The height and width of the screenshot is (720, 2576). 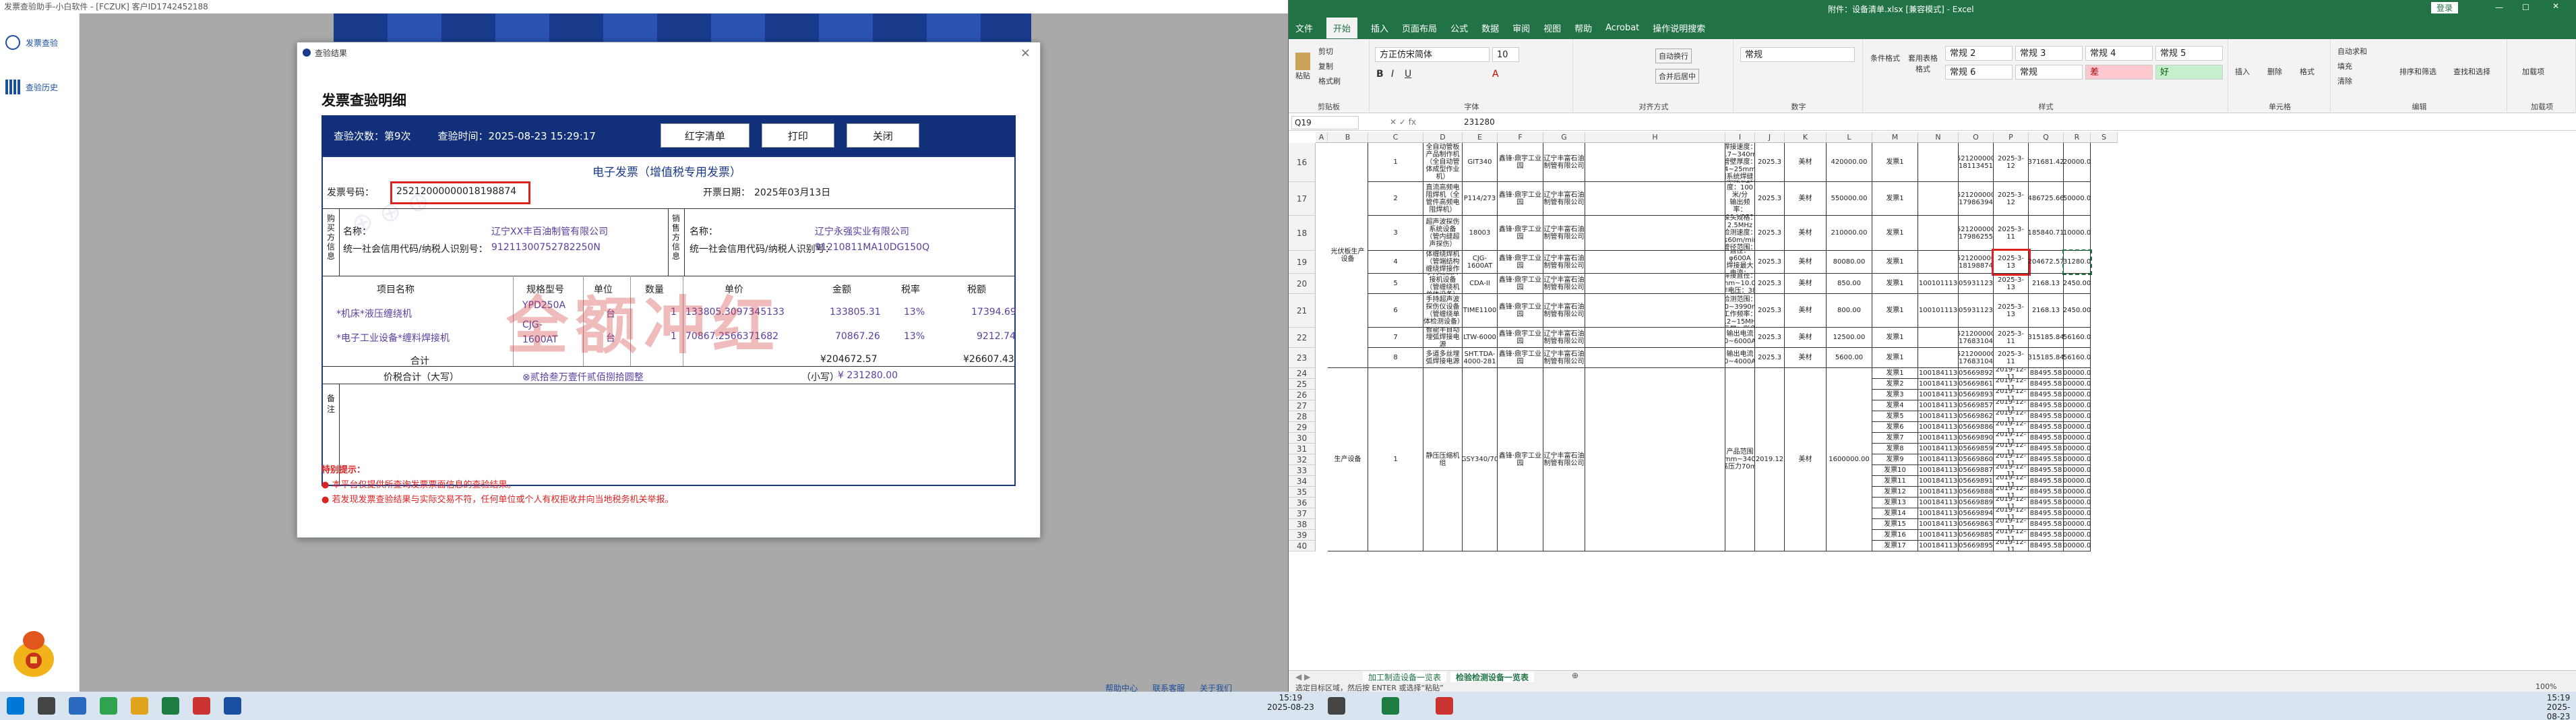 What do you see at coordinates (1302, 503) in the screenshot?
I see `row-header: 36` at bounding box center [1302, 503].